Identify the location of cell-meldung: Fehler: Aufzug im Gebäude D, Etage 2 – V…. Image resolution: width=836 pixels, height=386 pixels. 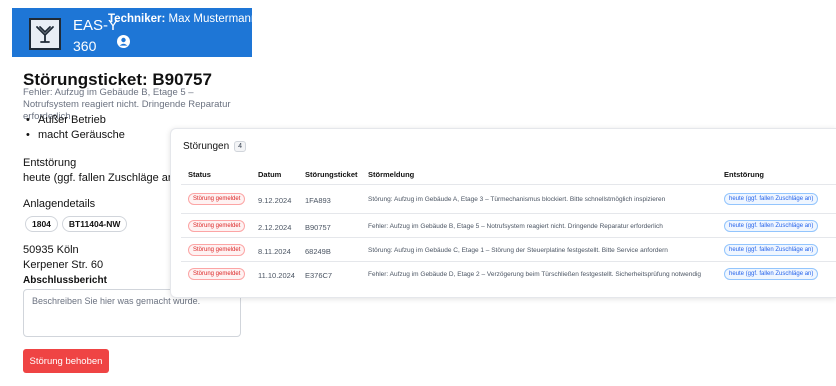
(535, 274).